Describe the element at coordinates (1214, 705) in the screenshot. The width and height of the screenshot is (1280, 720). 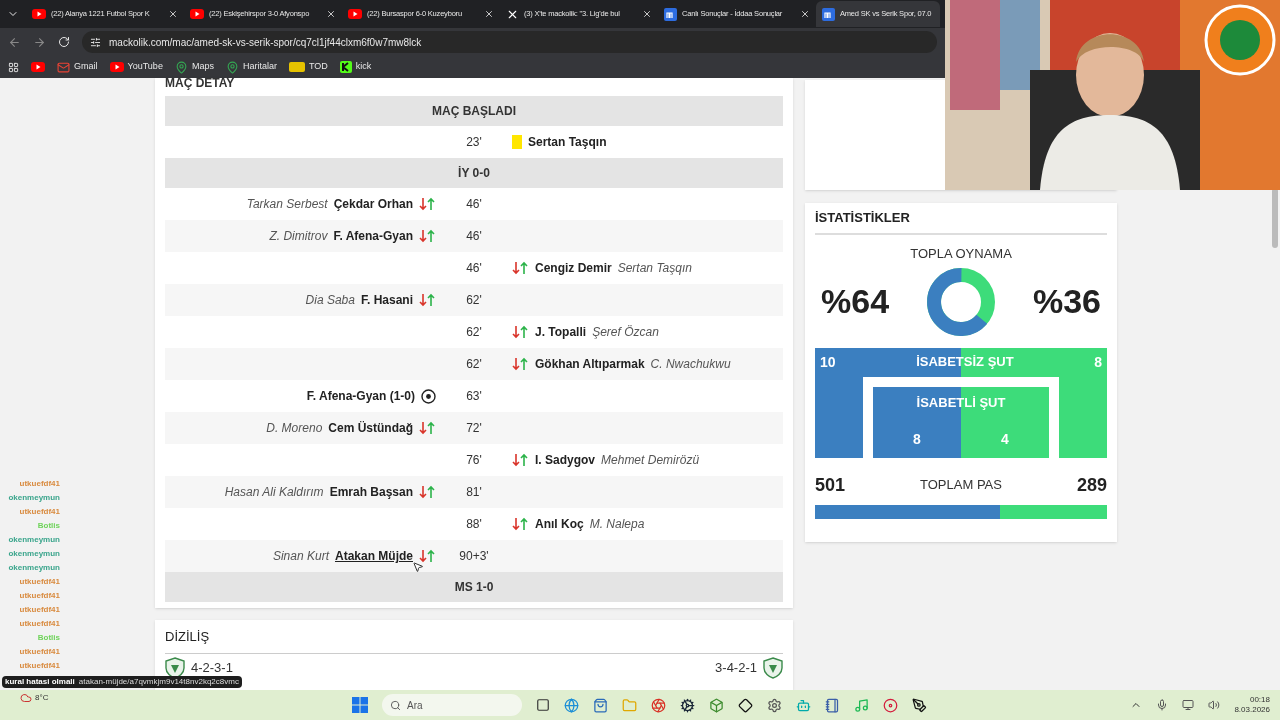
I see `volume-icon` at that location.